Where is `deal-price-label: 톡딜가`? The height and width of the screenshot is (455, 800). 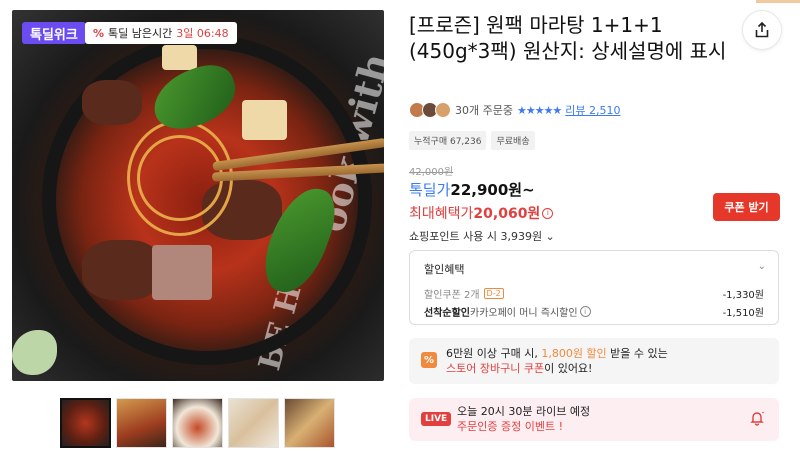
deal-price-label: 톡딜가 is located at coordinates (430, 190).